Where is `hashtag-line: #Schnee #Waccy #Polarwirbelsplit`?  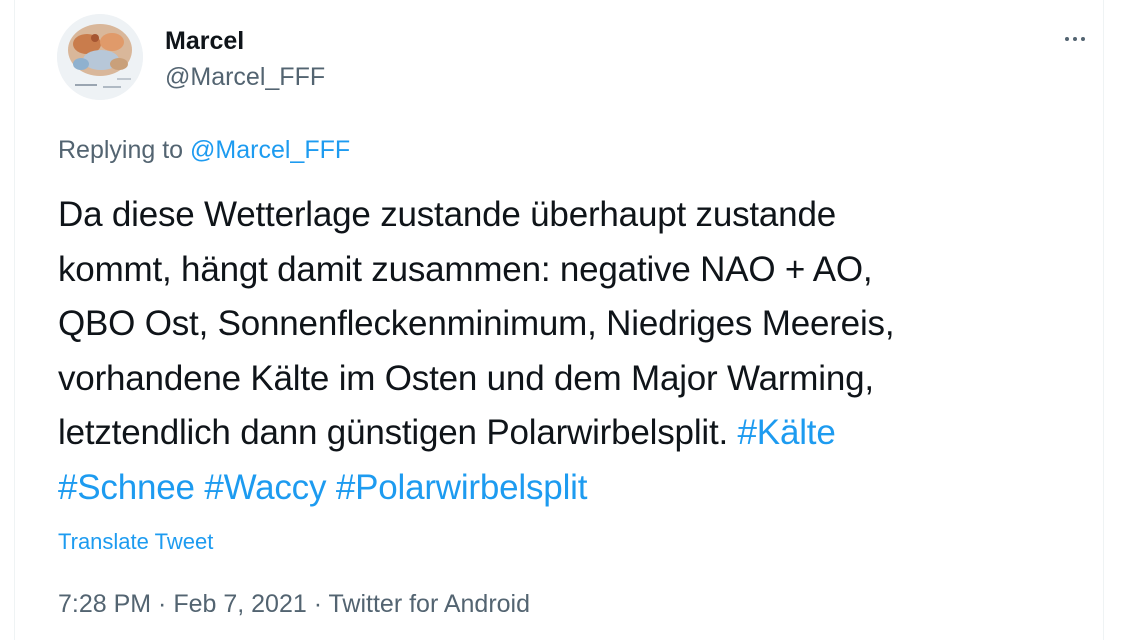 hashtag-line: #Schnee #Waccy #Polarwirbelsplit is located at coordinates (573, 488).